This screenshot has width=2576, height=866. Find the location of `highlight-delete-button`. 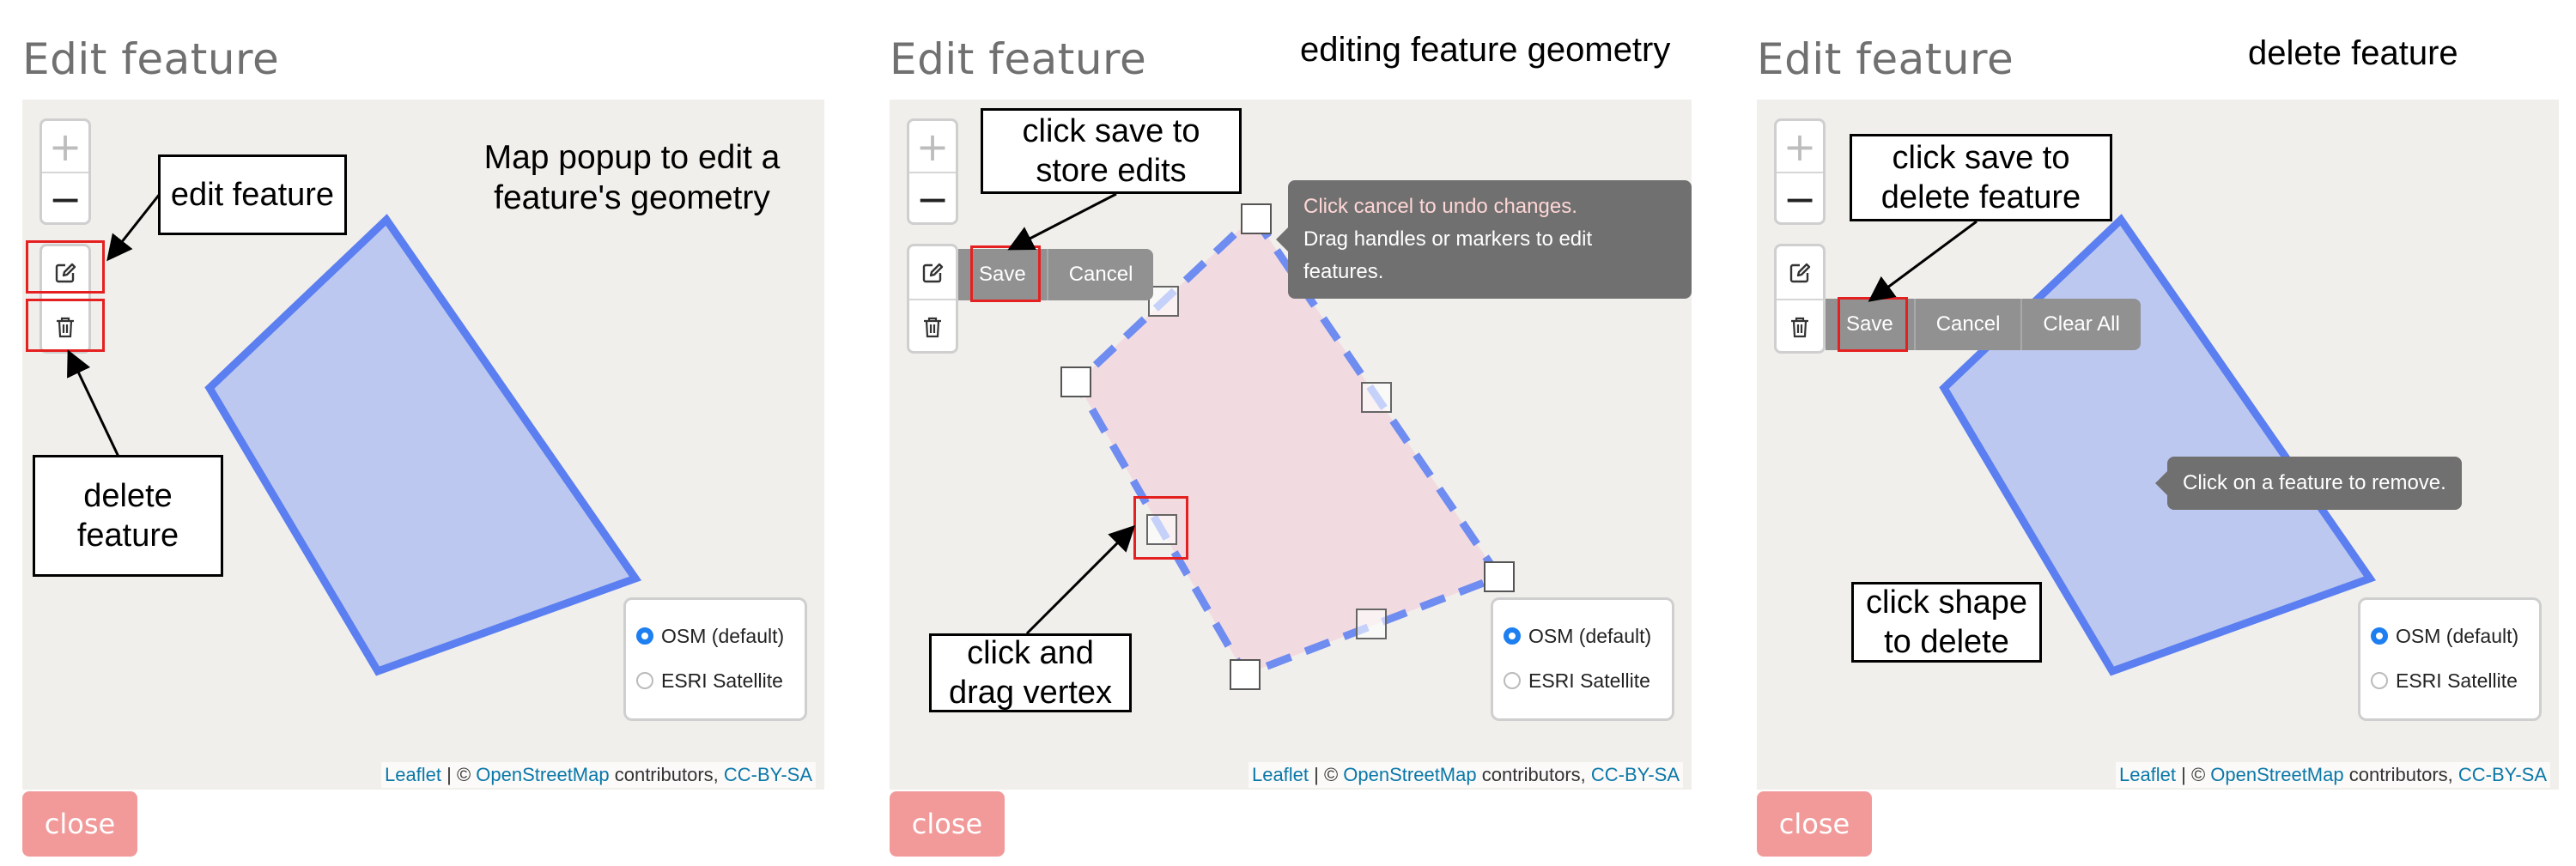

highlight-delete-button is located at coordinates (66, 325).